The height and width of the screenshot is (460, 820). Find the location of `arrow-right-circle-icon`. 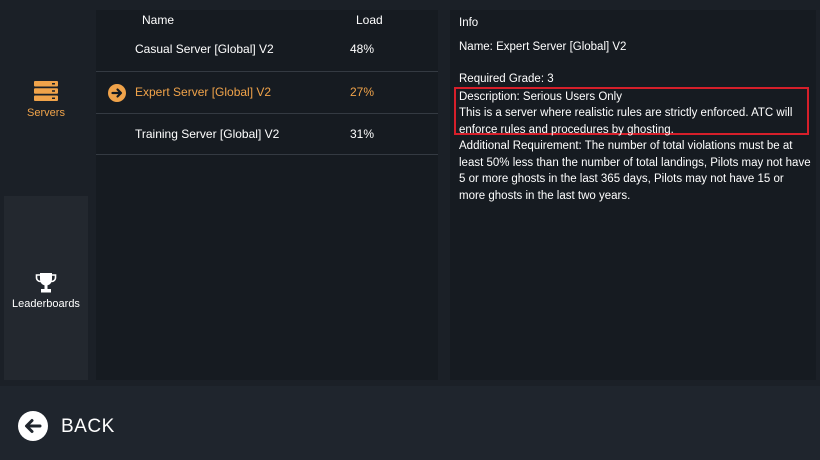

arrow-right-circle-icon is located at coordinates (117, 93).